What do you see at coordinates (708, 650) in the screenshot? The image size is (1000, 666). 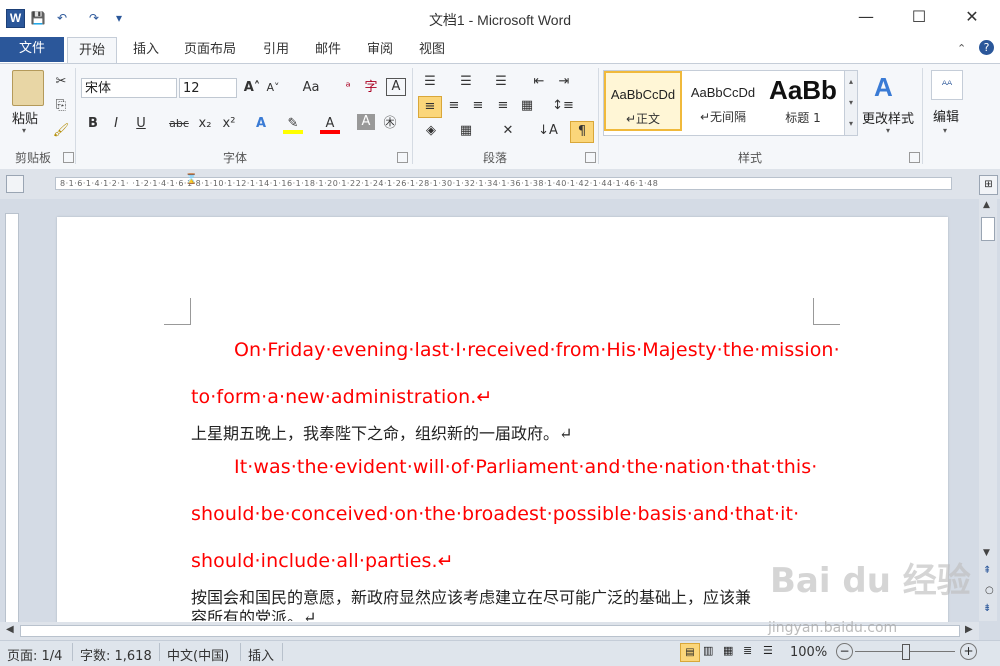 I see `full-screen-view-icon: ▥` at bounding box center [708, 650].